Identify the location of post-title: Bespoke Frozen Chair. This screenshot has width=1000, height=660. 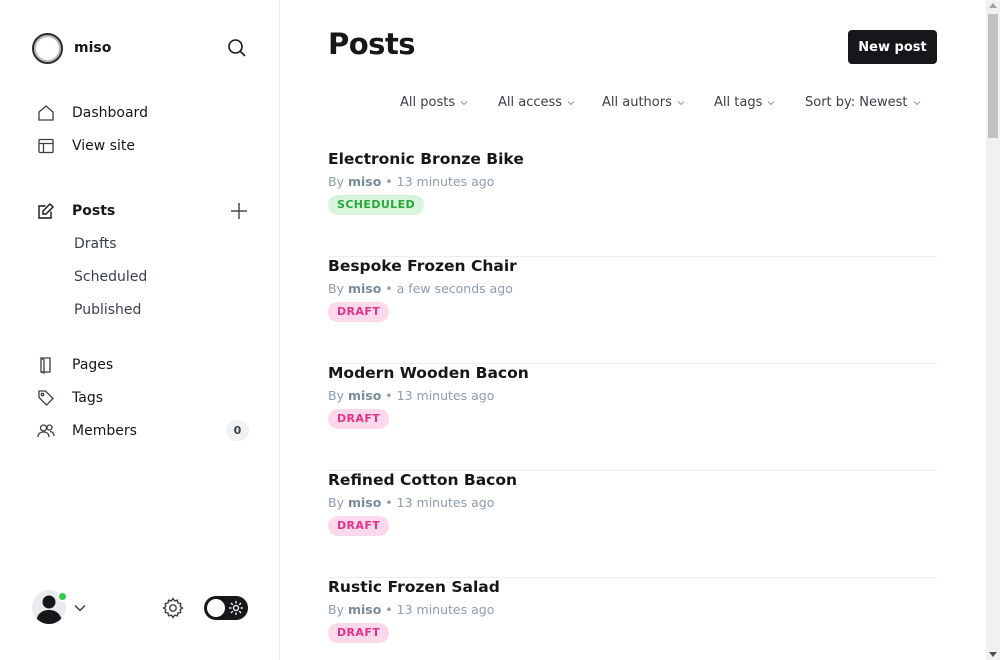
(422, 266).